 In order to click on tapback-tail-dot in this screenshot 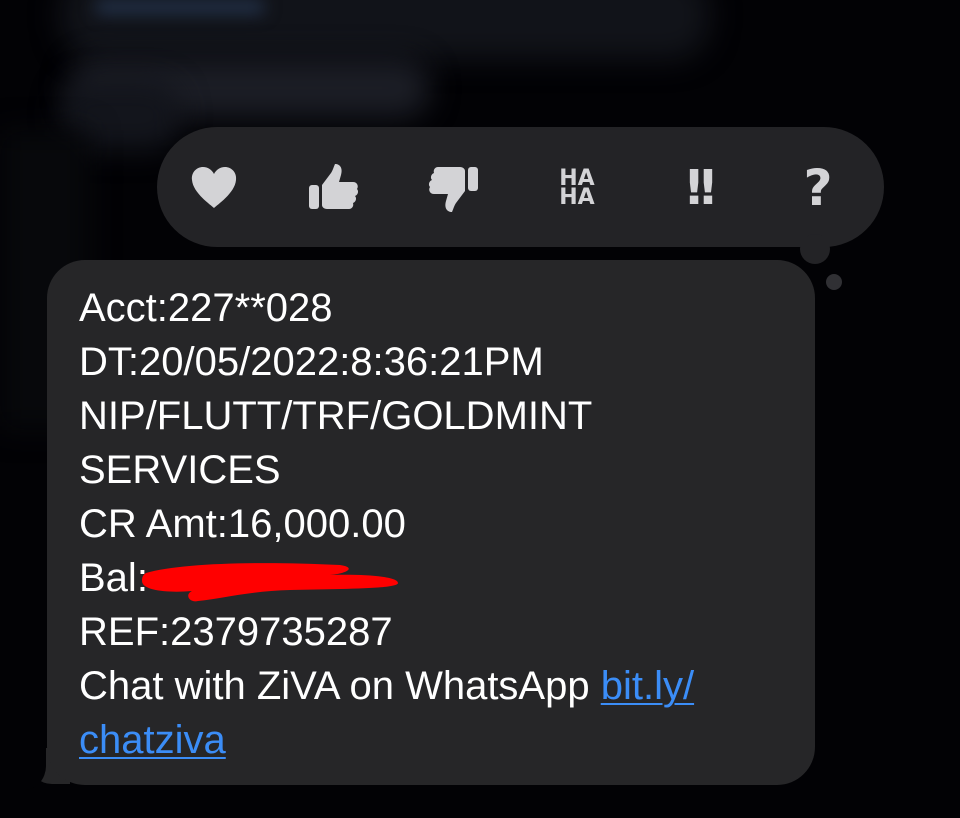, I will do `click(815, 249)`.